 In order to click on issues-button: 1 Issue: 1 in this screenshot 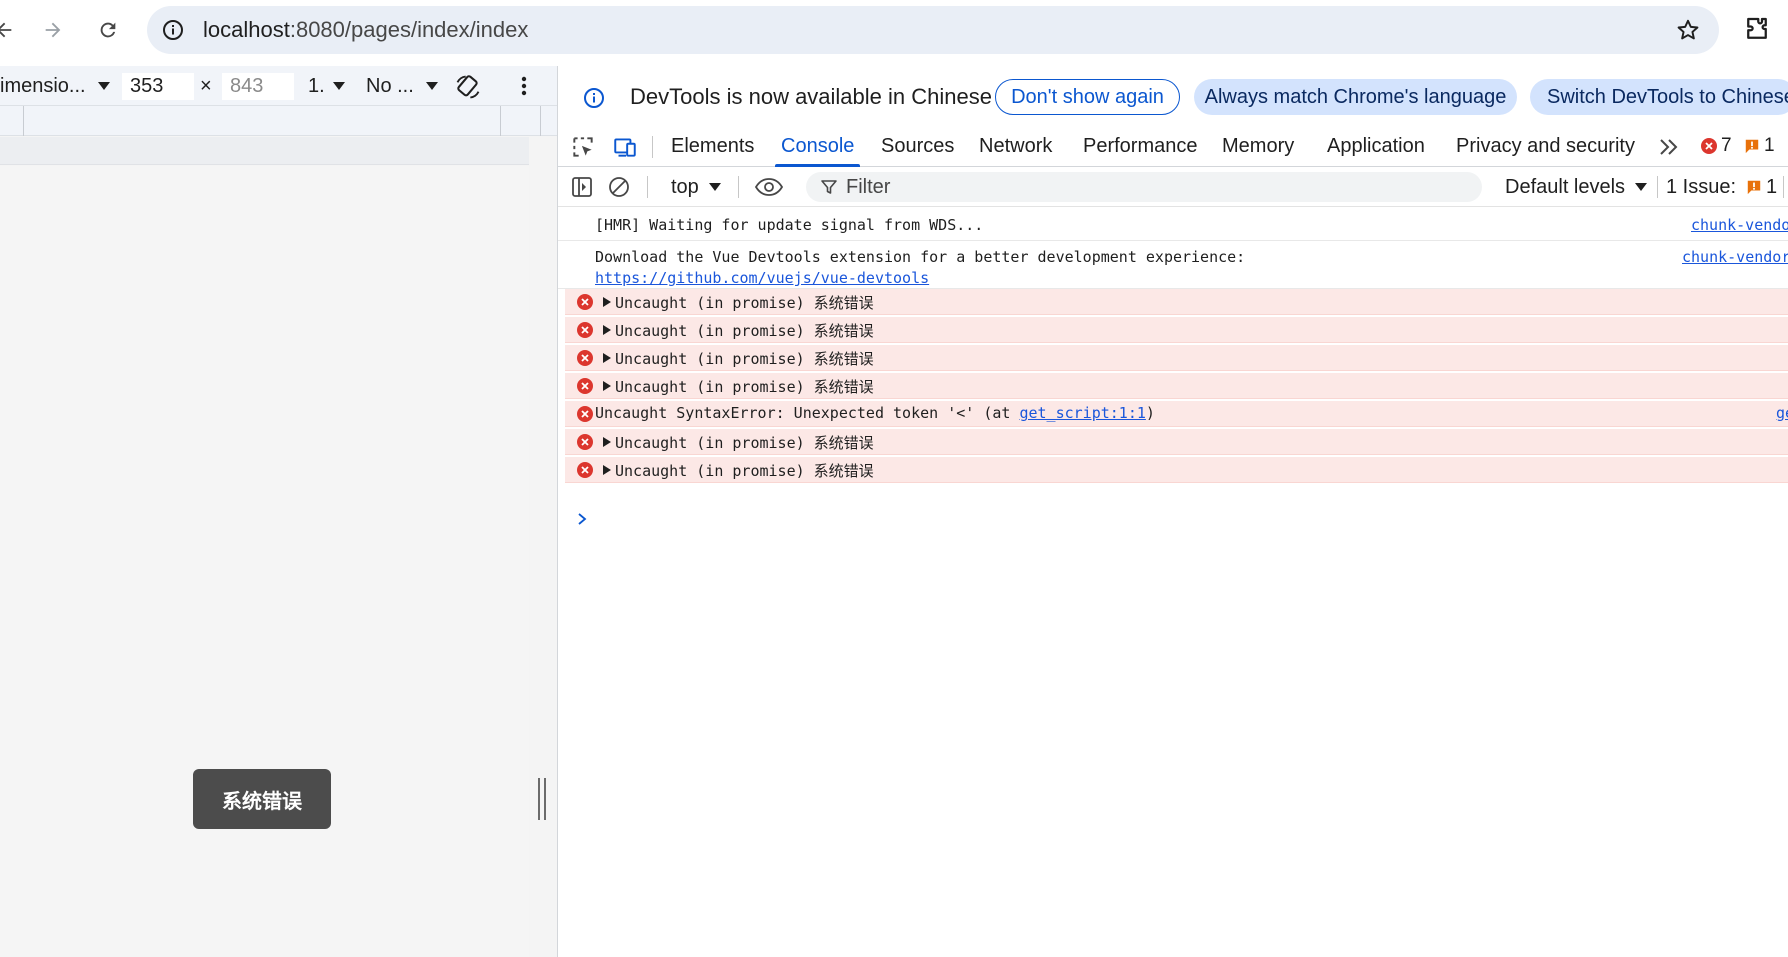, I will do `click(1721, 187)`.